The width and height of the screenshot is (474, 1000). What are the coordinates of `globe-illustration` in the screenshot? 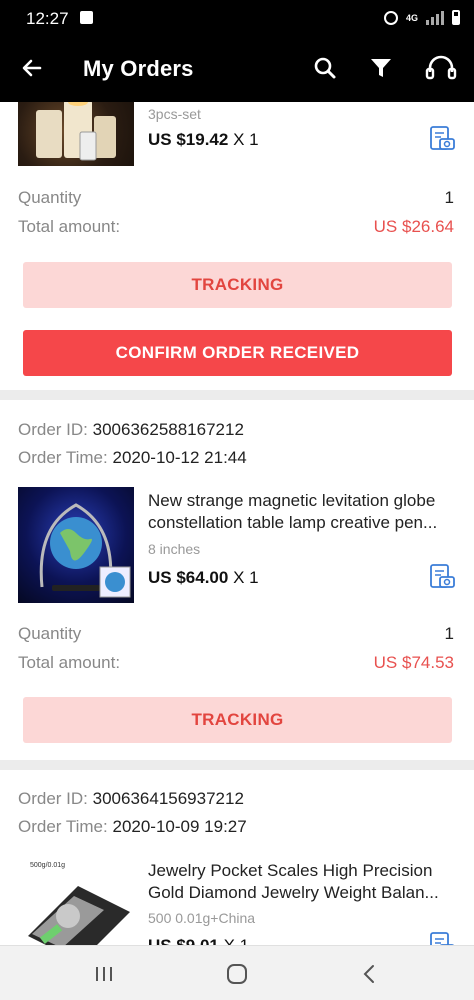 It's located at (85, 550).